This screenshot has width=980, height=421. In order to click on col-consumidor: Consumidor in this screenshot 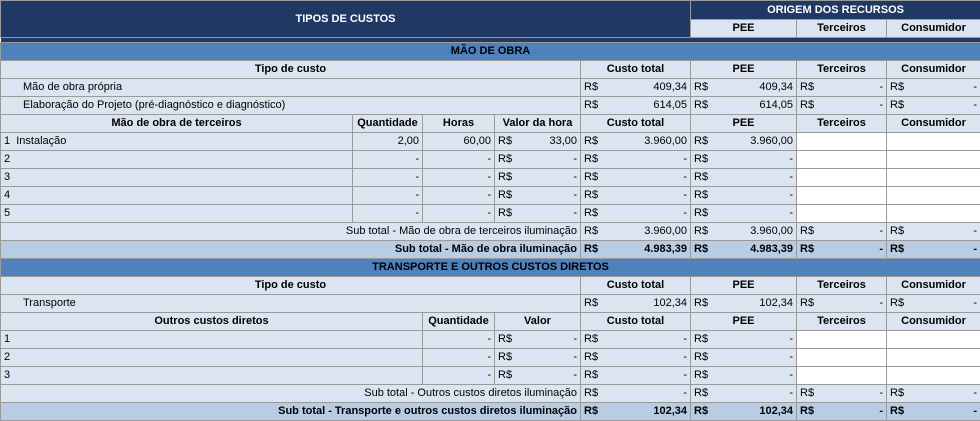, I will do `click(933, 69)`.